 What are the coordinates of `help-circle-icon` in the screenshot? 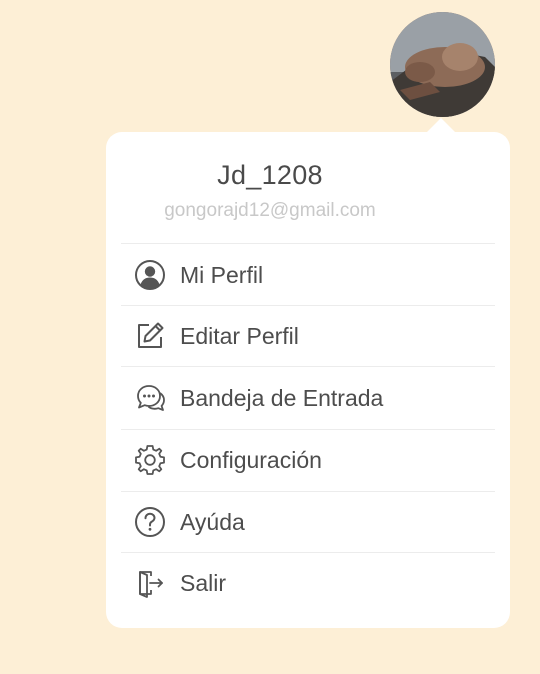 It's located at (150, 522).